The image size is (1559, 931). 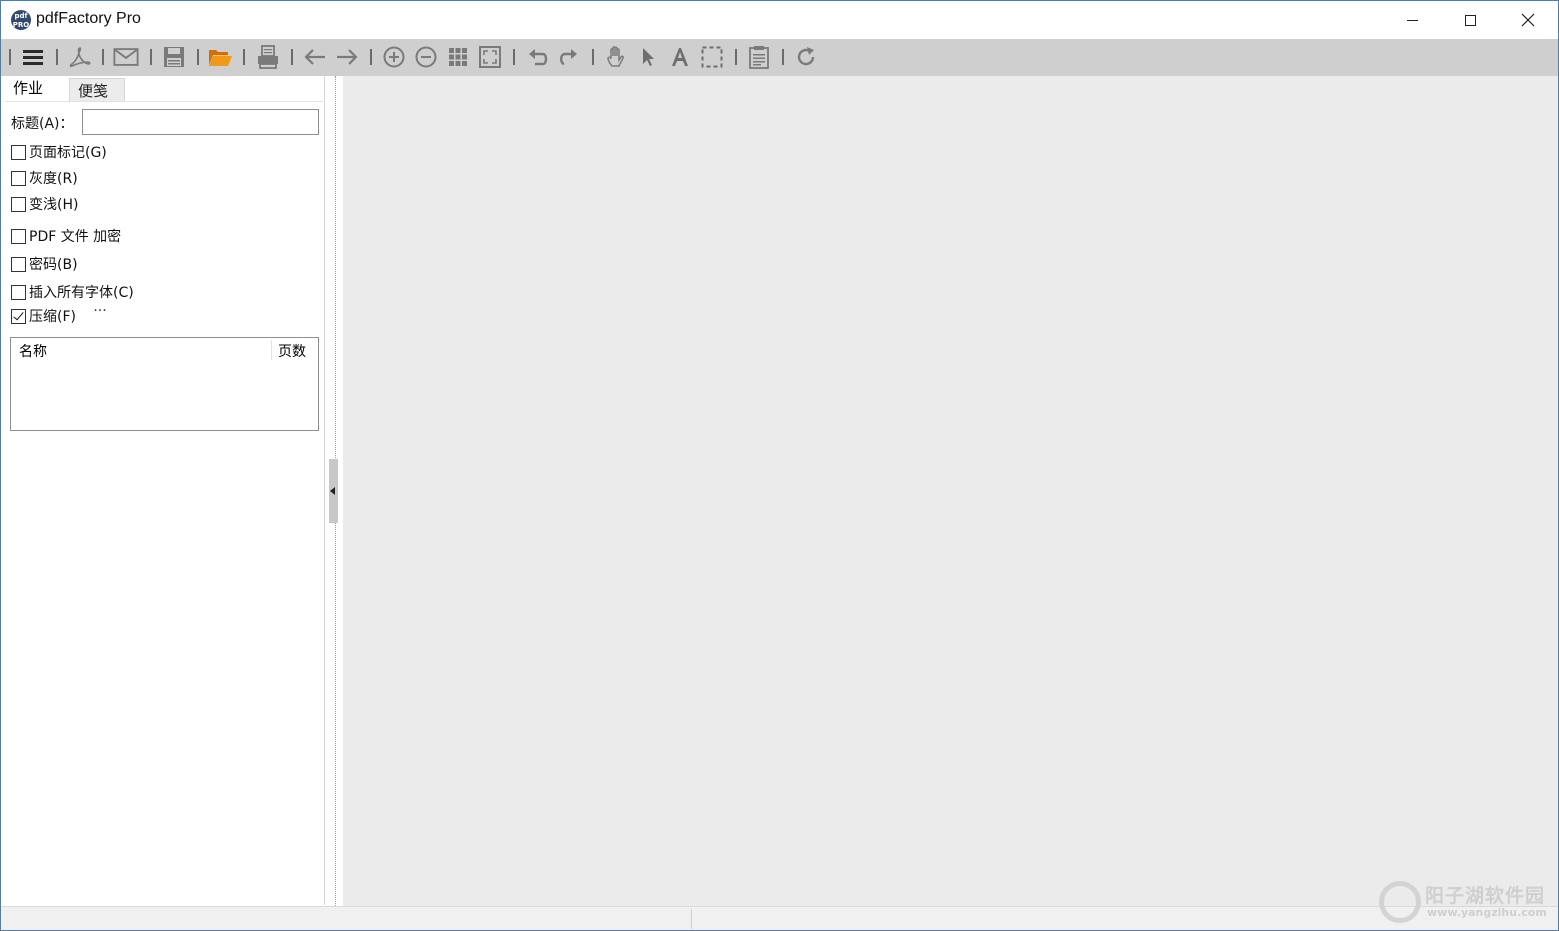 I want to click on tab-notes: 便笺, so click(x=97, y=90).